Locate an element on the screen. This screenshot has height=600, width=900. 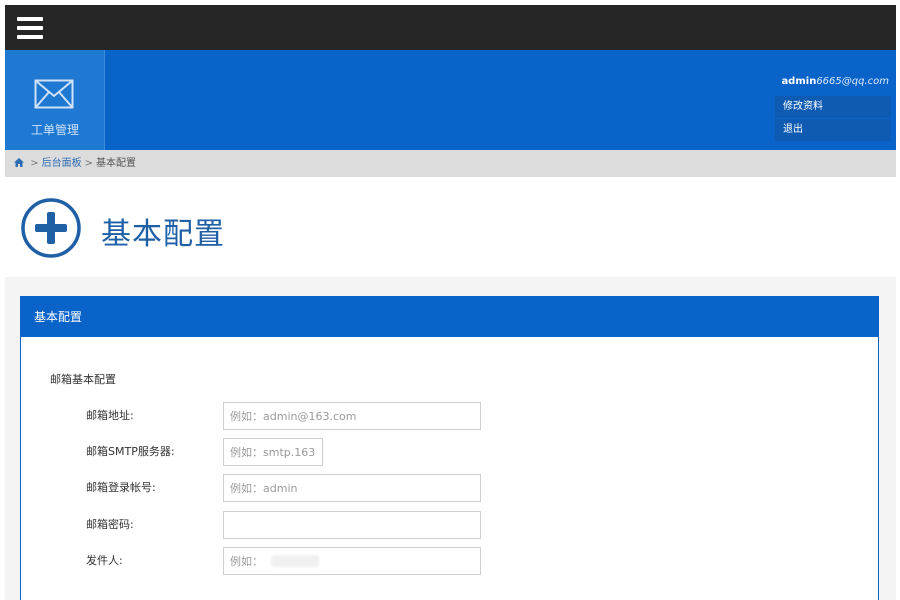
page-title: 基本配置 is located at coordinates (163, 234).